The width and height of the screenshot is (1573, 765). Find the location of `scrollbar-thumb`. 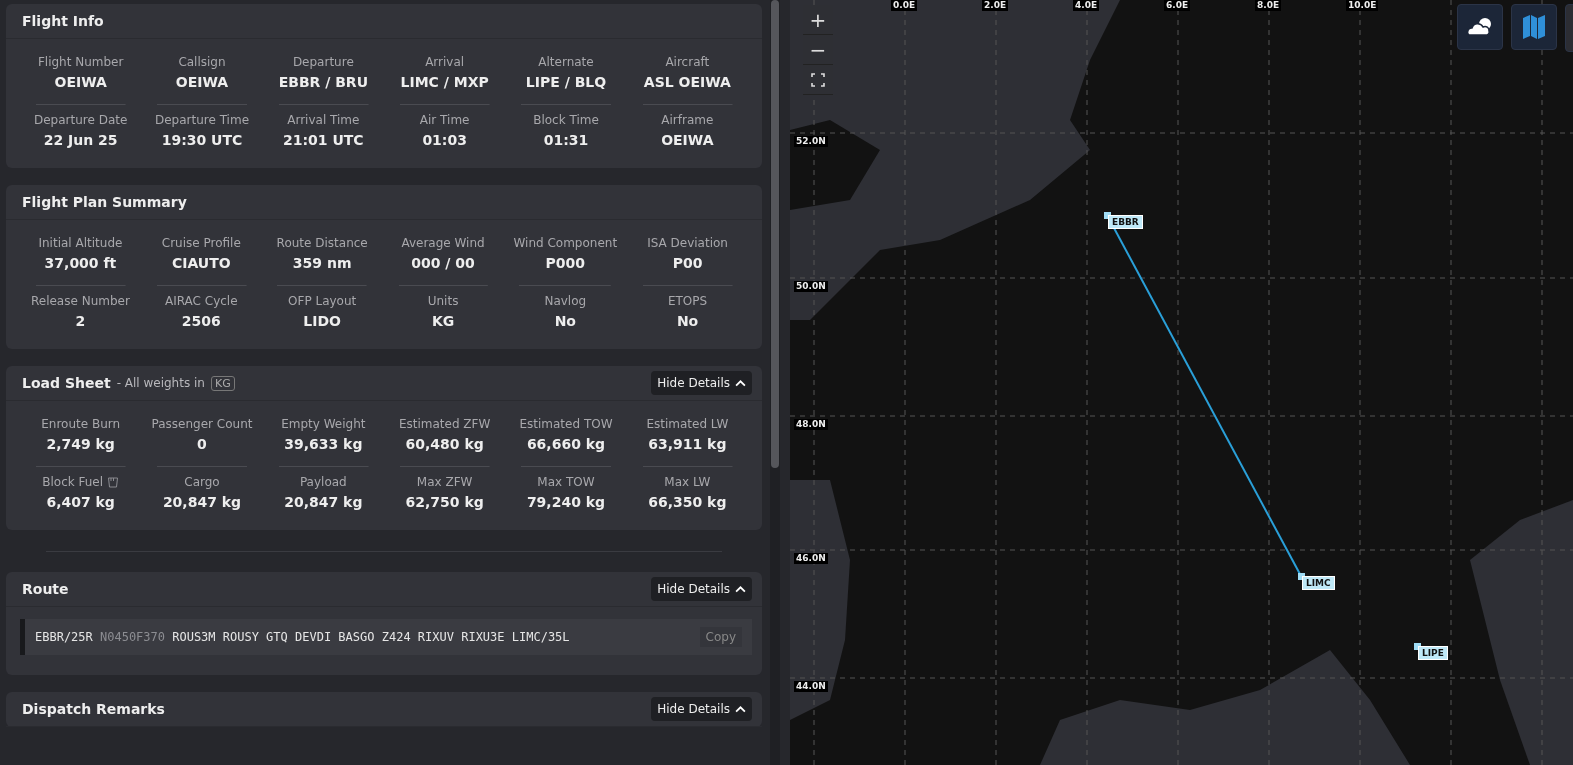

scrollbar-thumb is located at coordinates (775, 234).